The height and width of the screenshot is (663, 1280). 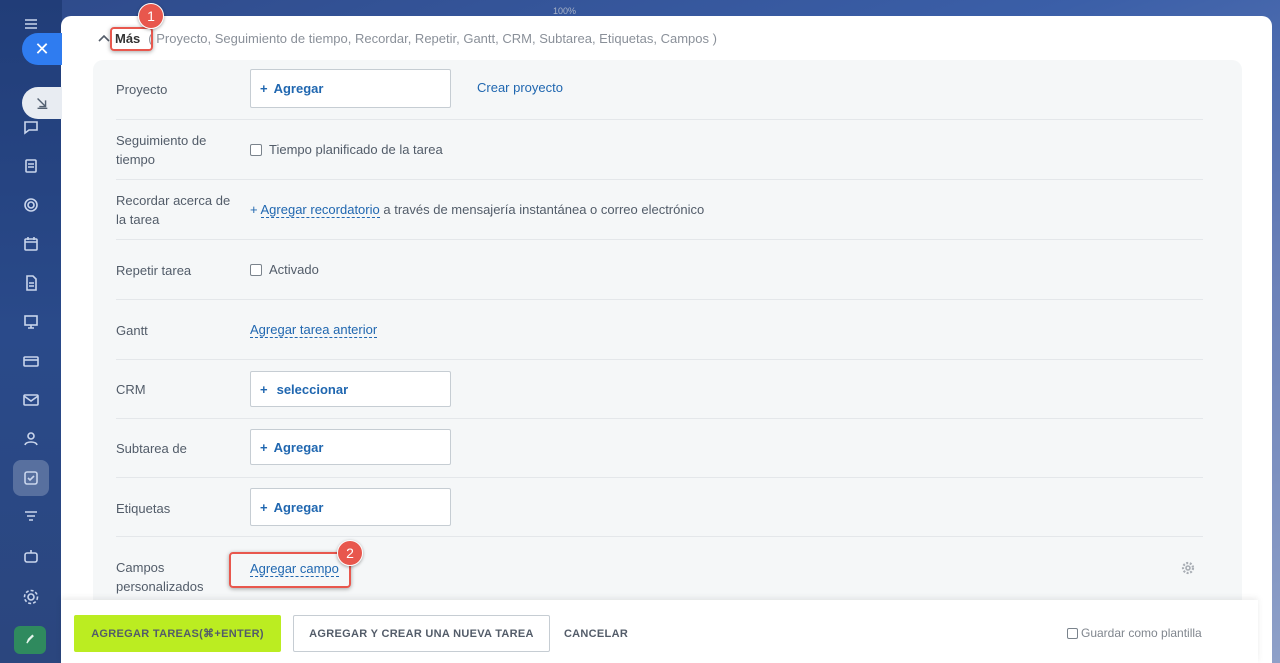 I want to click on contacts-icon, so click(x=31, y=439).